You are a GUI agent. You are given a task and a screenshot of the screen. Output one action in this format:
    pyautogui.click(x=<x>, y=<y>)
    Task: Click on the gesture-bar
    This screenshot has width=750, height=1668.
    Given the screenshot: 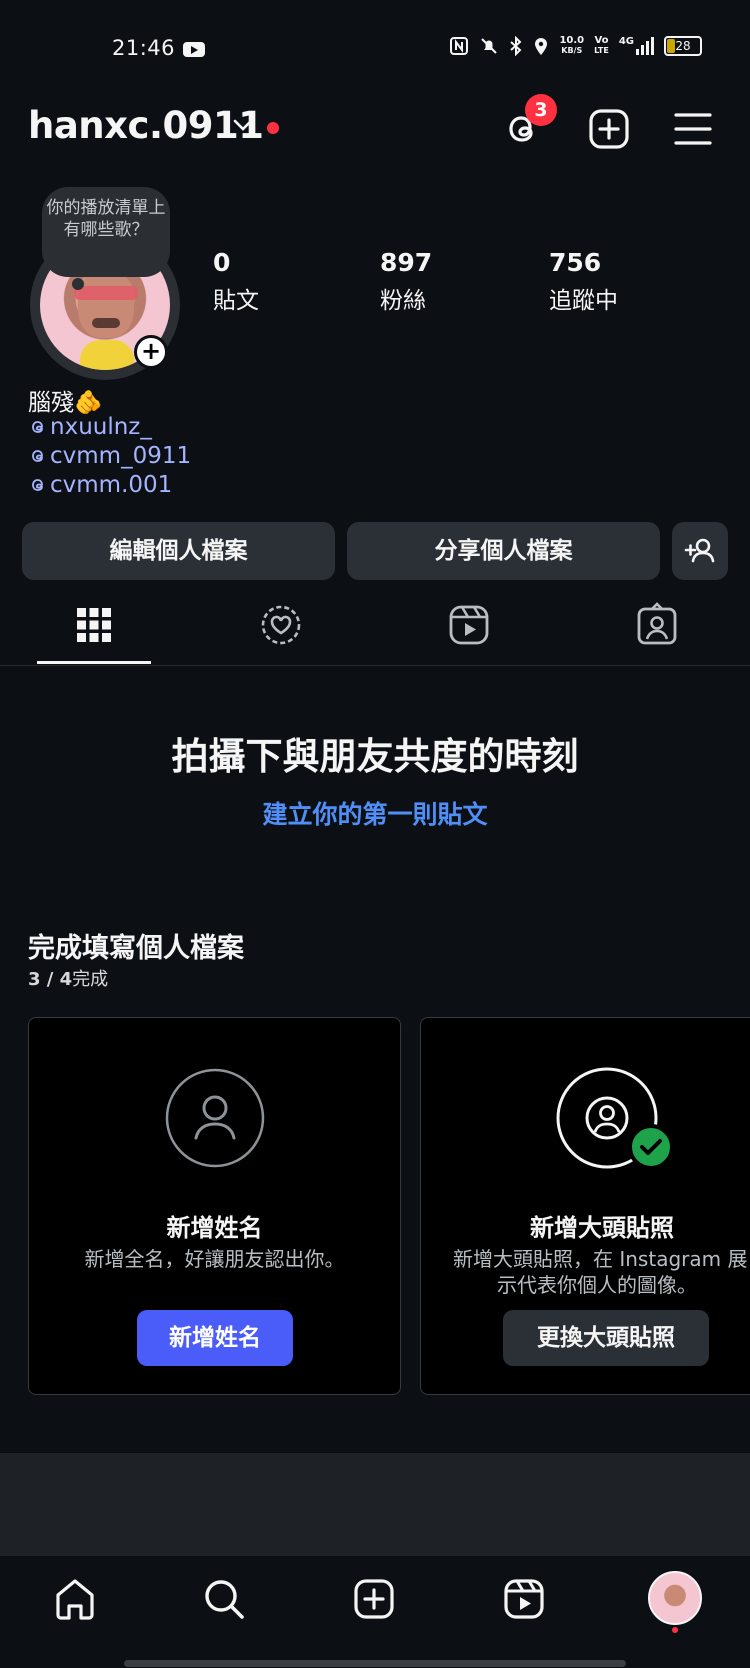 What is the action you would take?
    pyautogui.click(x=375, y=1663)
    